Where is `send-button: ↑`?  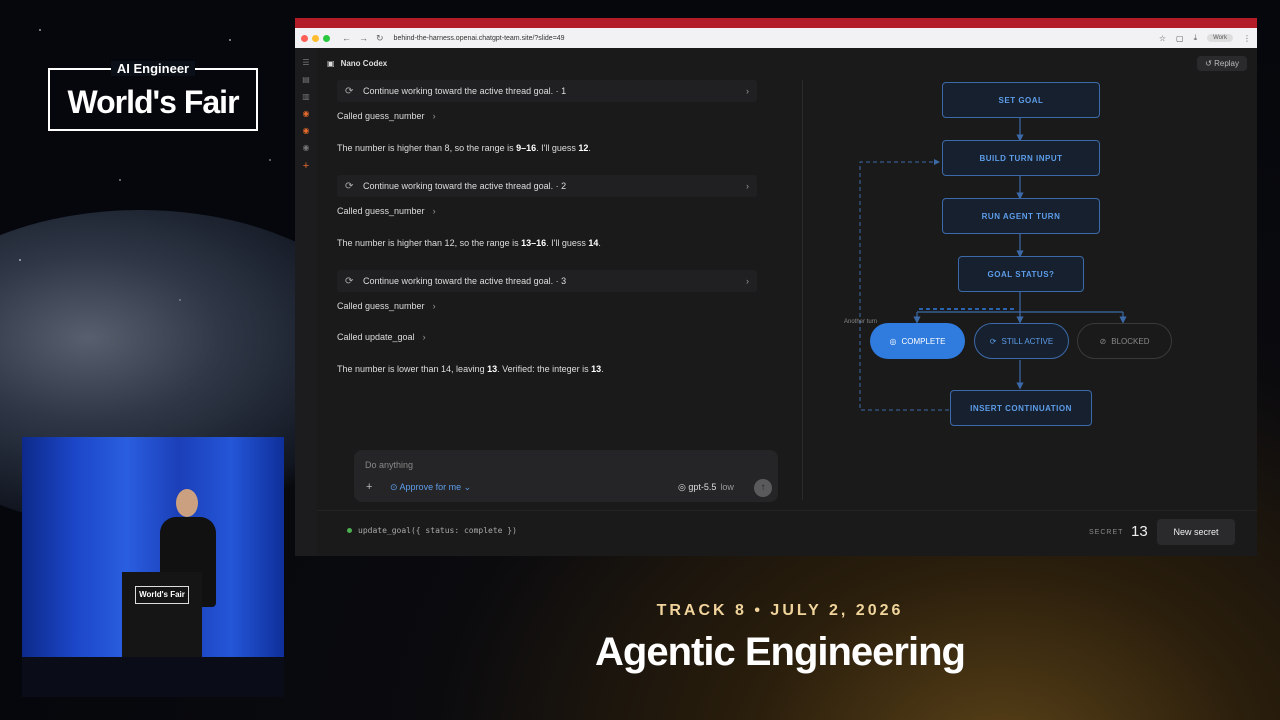 send-button: ↑ is located at coordinates (763, 488).